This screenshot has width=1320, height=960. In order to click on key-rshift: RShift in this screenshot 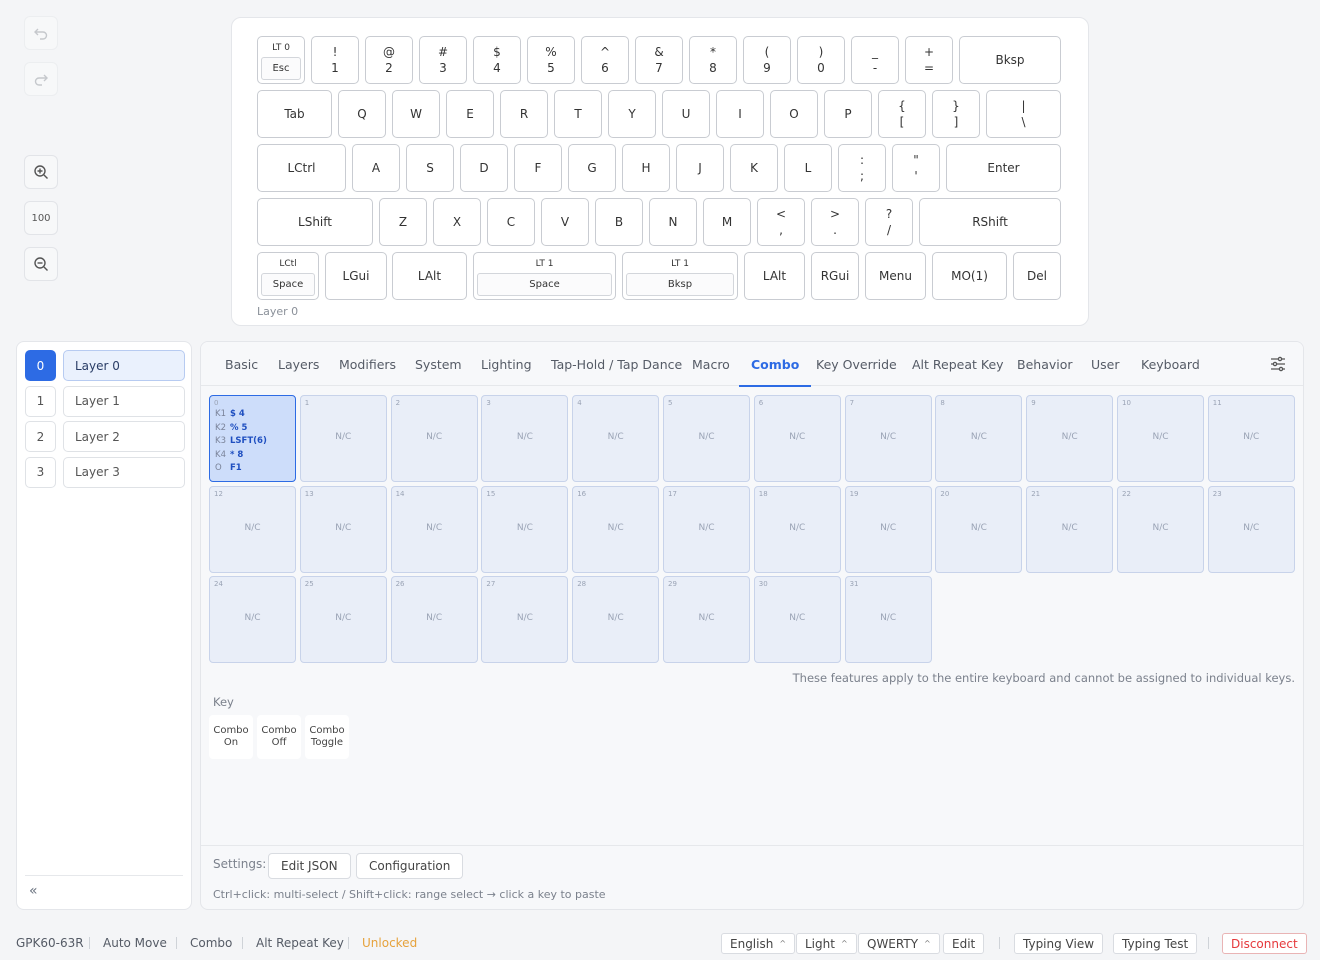, I will do `click(990, 222)`.